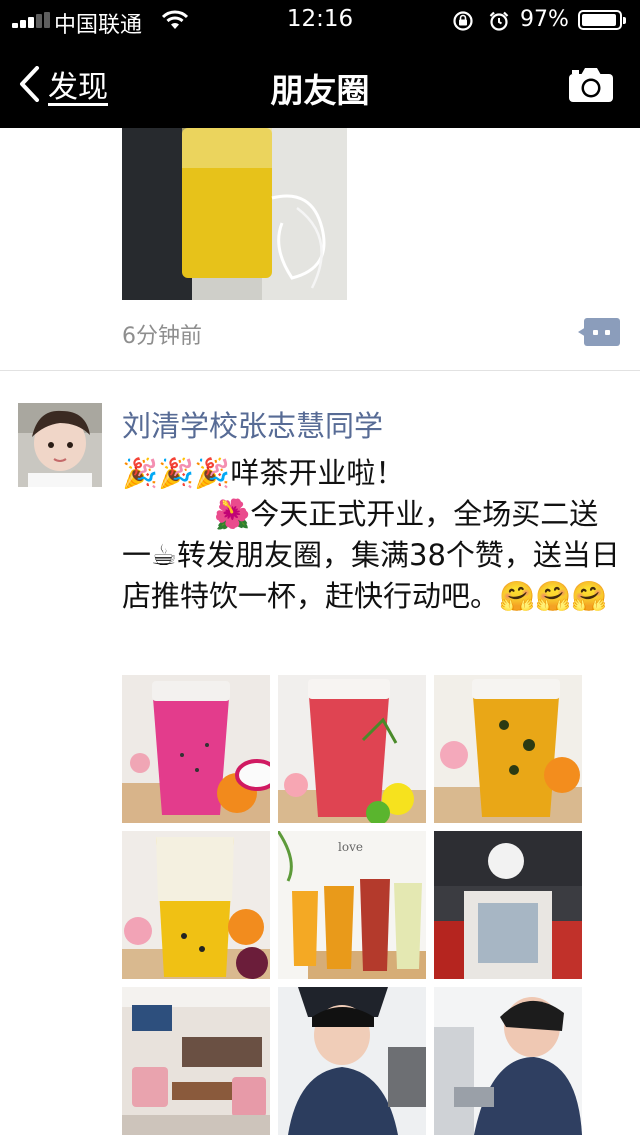  What do you see at coordinates (320, 20) in the screenshot?
I see `status-bar: 中国联通 12:16 97%` at bounding box center [320, 20].